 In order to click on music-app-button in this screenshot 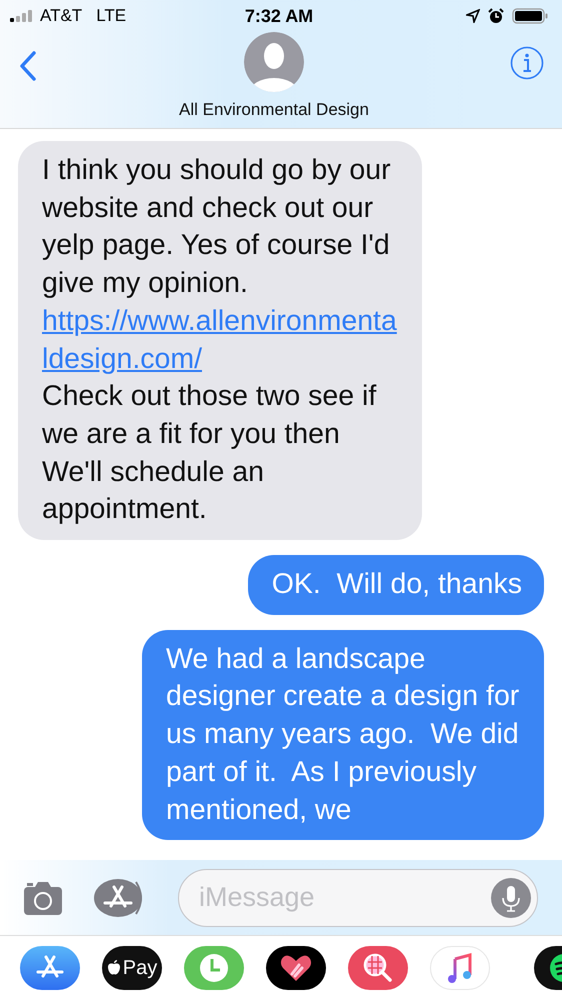, I will do `click(460, 968)`.